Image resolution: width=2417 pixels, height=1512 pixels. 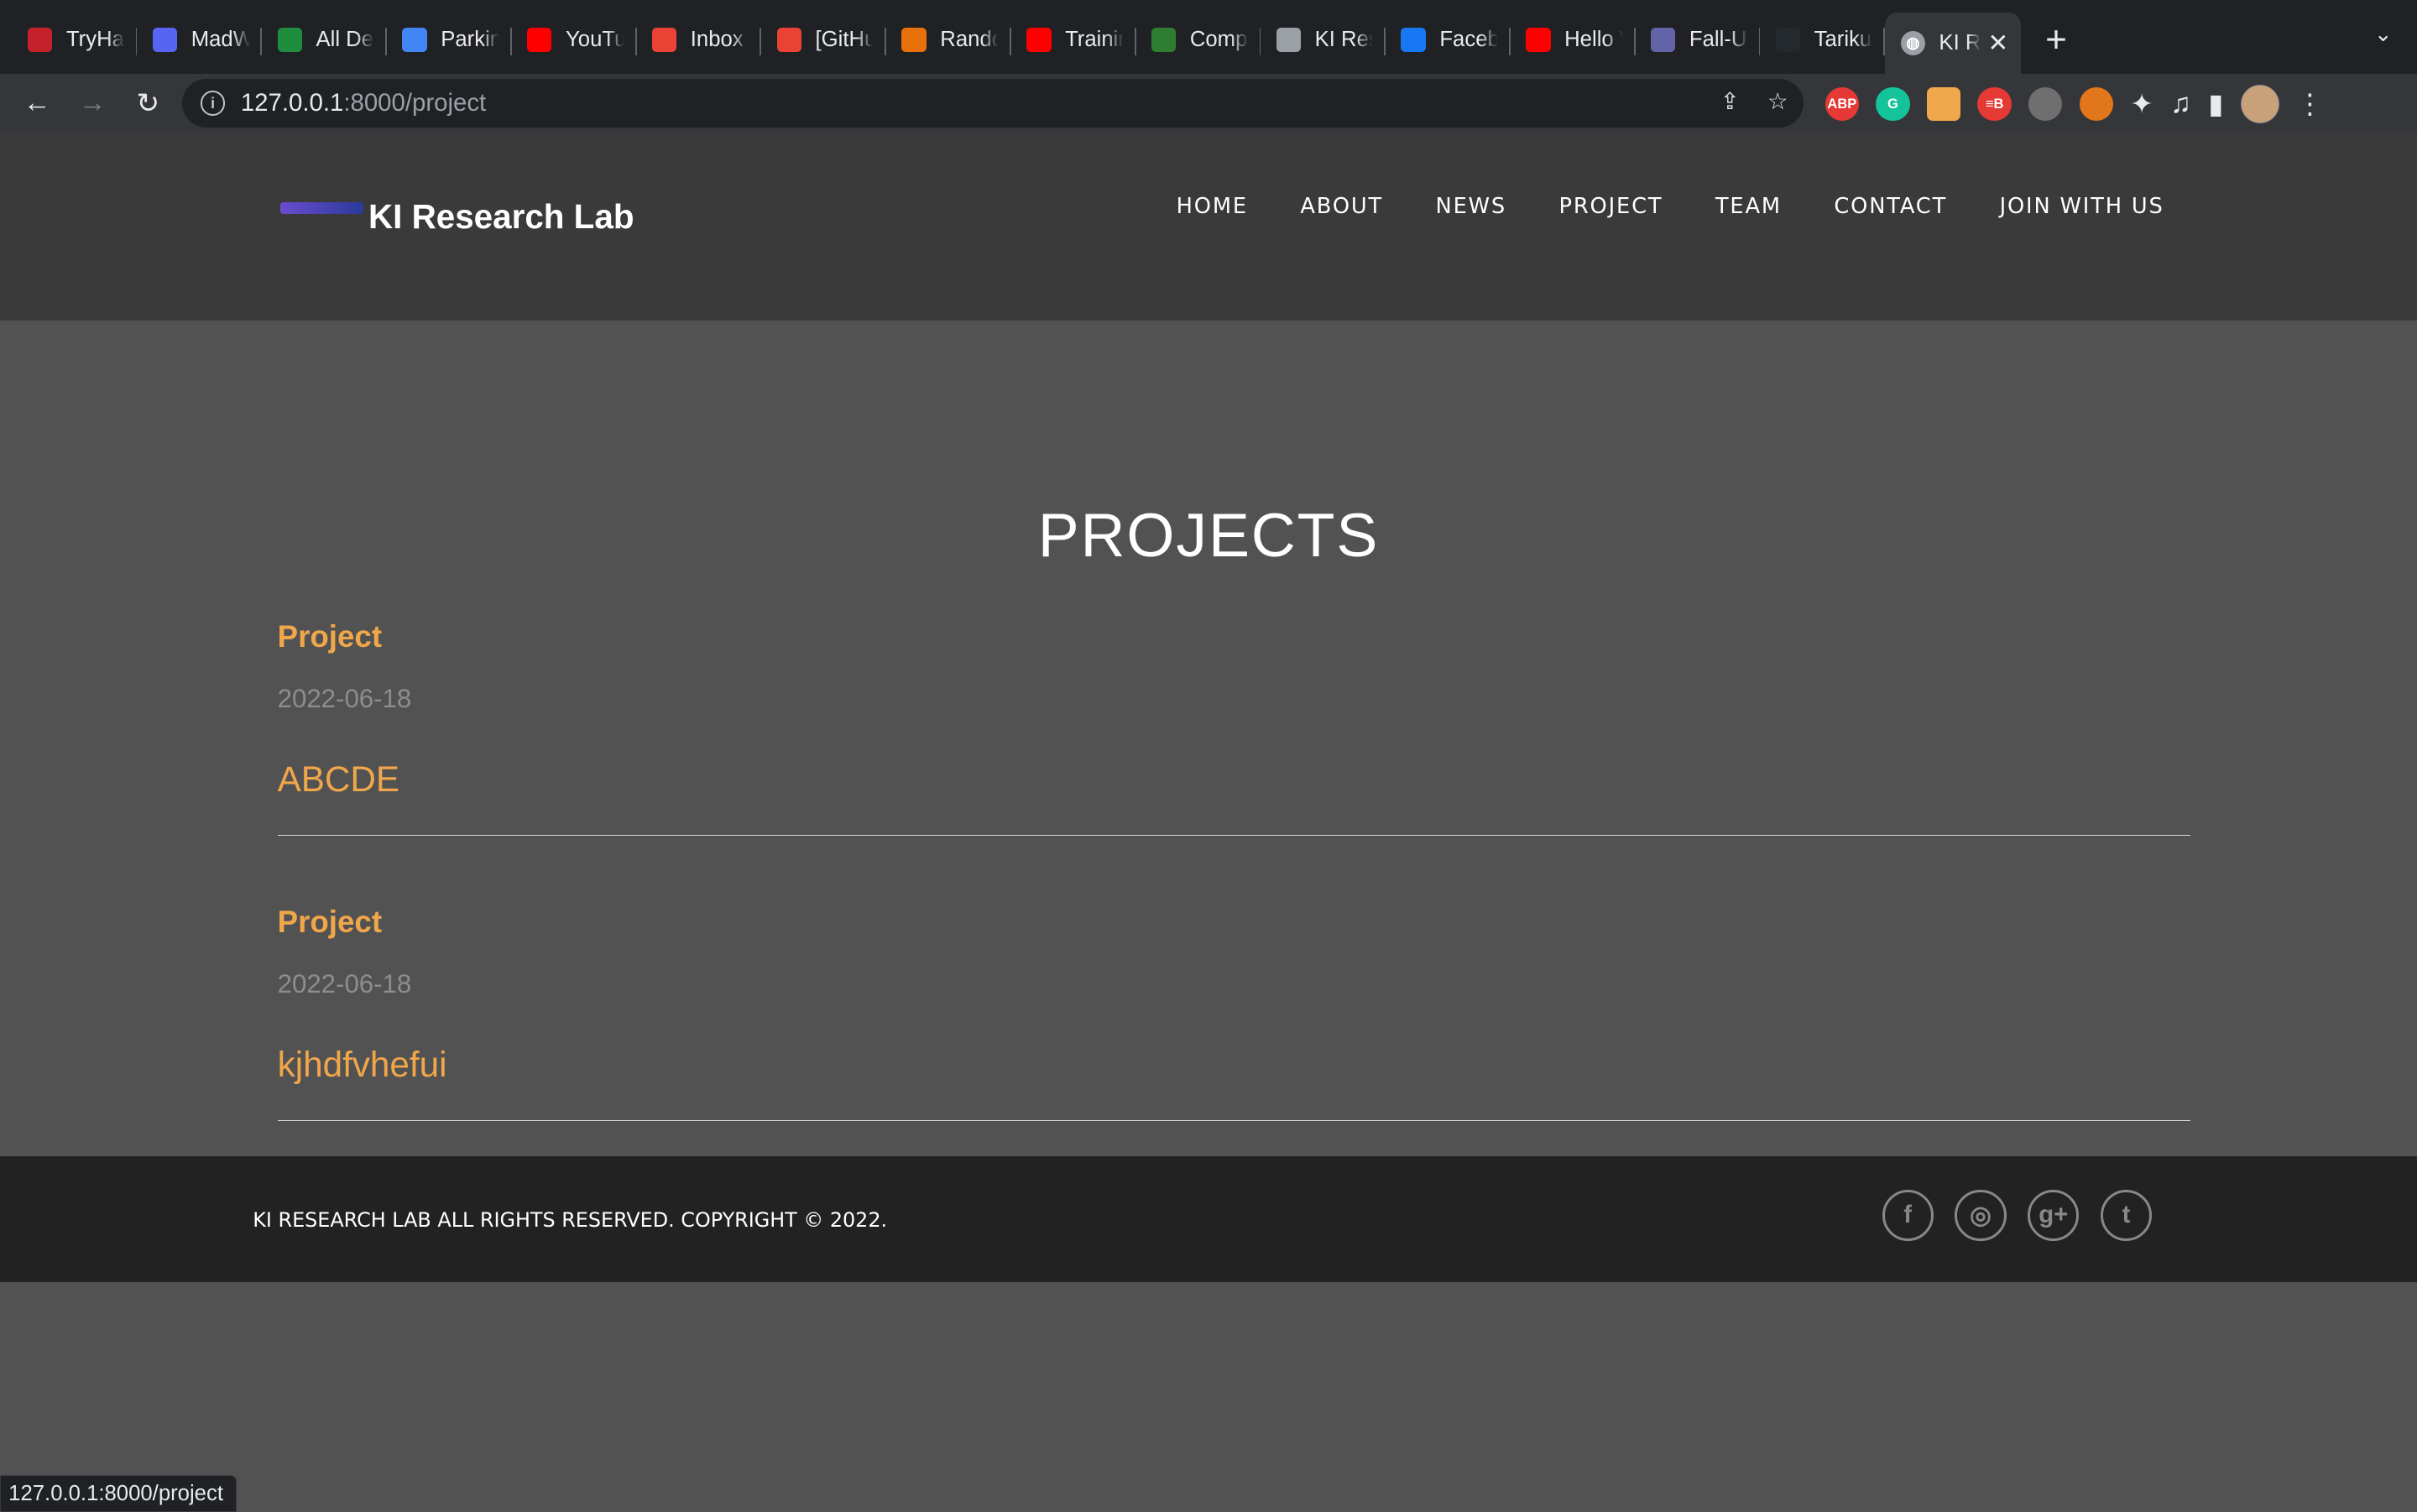 I want to click on tab-label: All Details, so click(x=345, y=40).